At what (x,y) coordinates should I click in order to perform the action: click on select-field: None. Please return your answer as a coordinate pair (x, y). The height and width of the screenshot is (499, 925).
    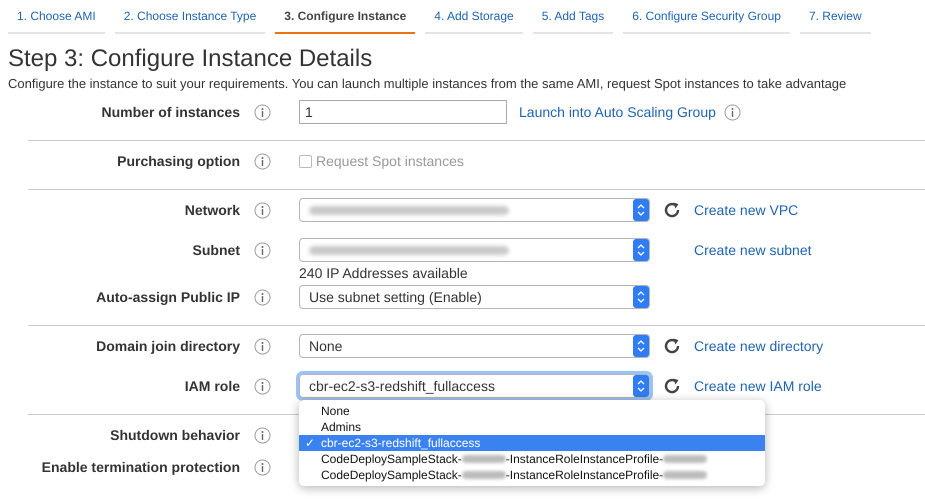
    Looking at the image, I should click on (474, 346).